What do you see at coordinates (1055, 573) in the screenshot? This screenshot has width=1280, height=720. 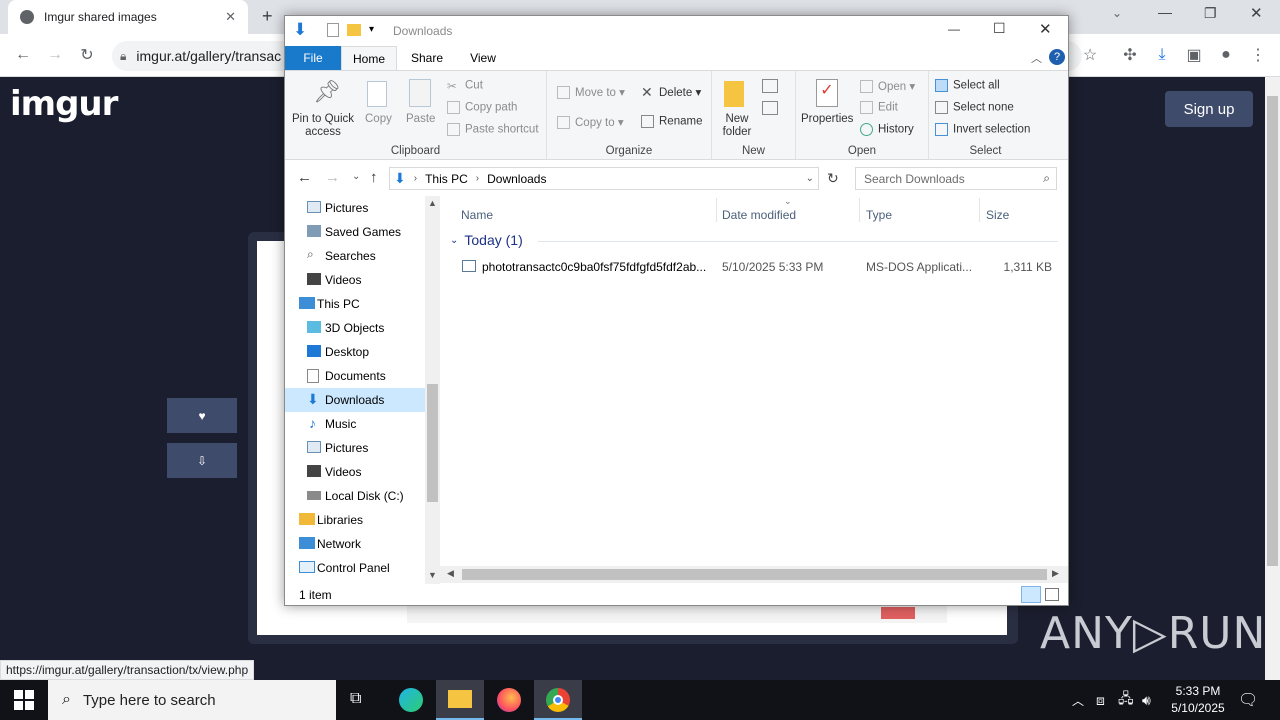 I see `hscroll-right-icon: ▶` at bounding box center [1055, 573].